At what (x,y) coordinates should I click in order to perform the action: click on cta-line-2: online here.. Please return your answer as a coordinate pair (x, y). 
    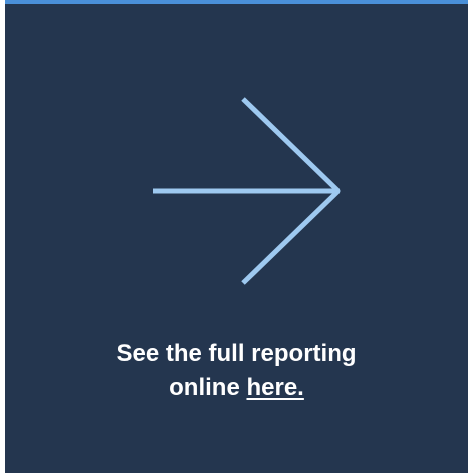
    Looking at the image, I should click on (236, 388).